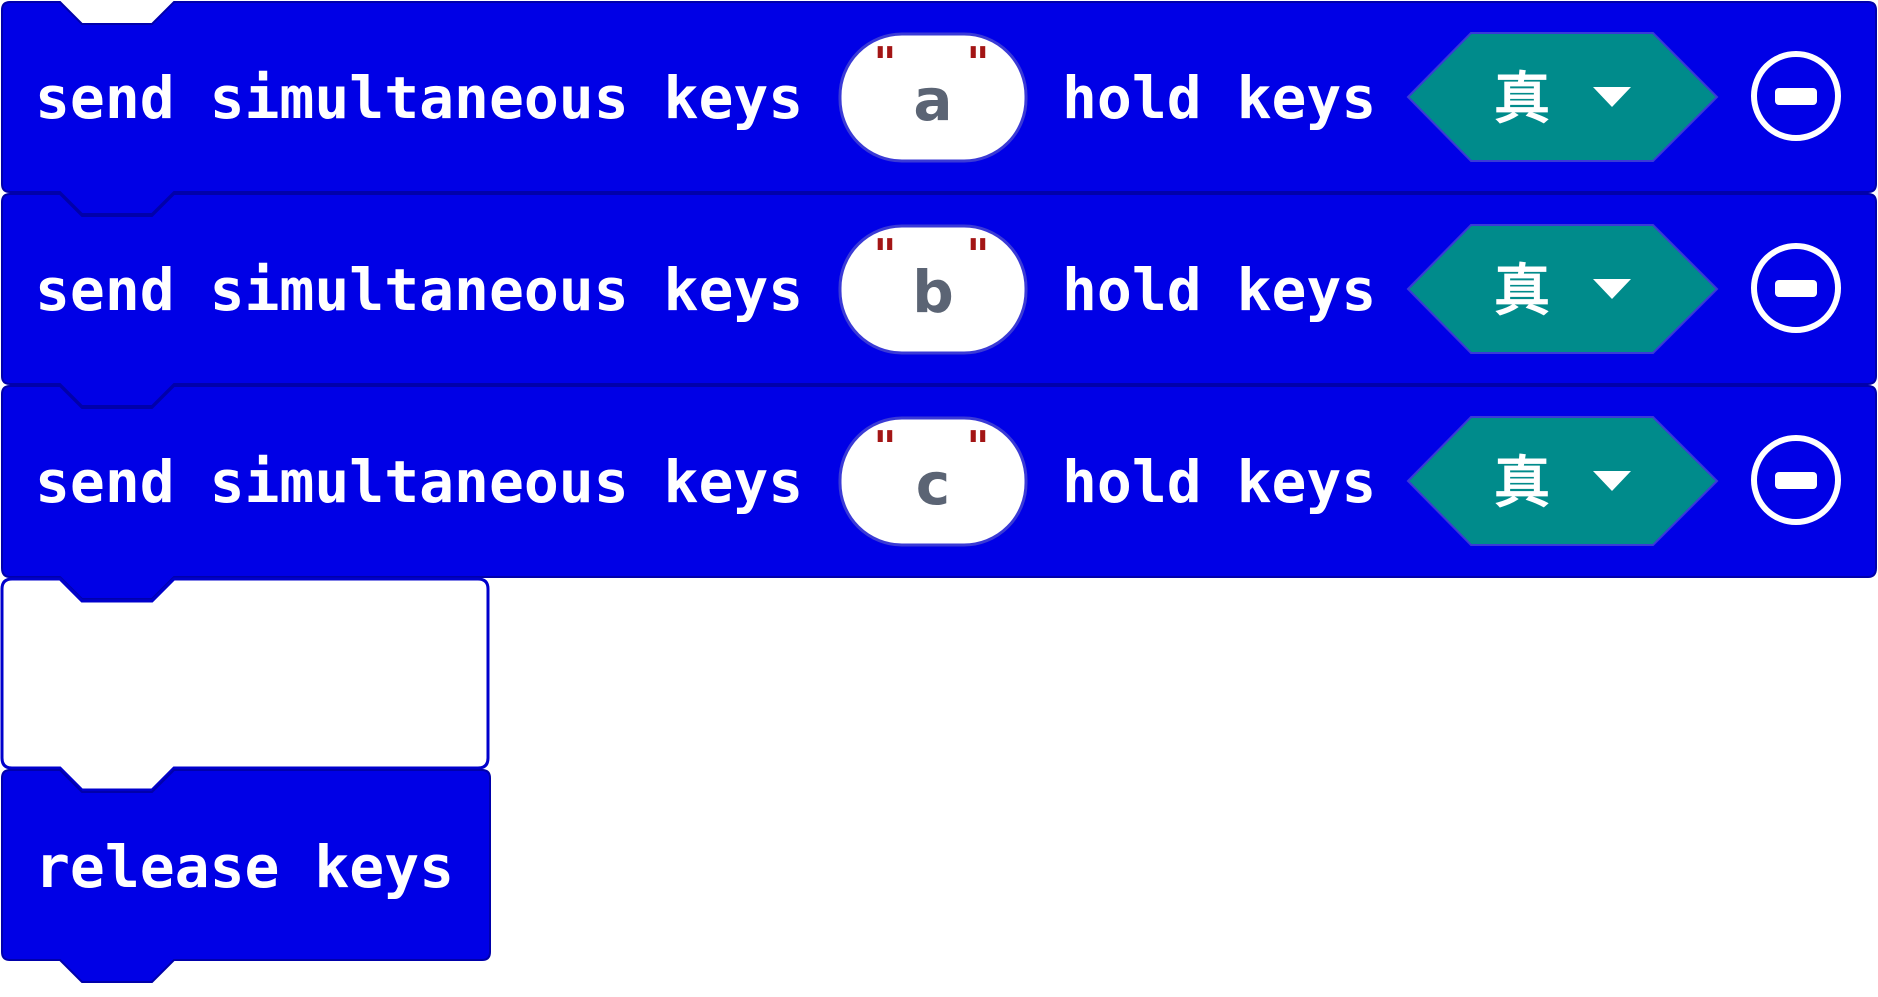 This screenshot has height=997, width=1878. I want to click on key-string-input: " a ", so click(933, 97).